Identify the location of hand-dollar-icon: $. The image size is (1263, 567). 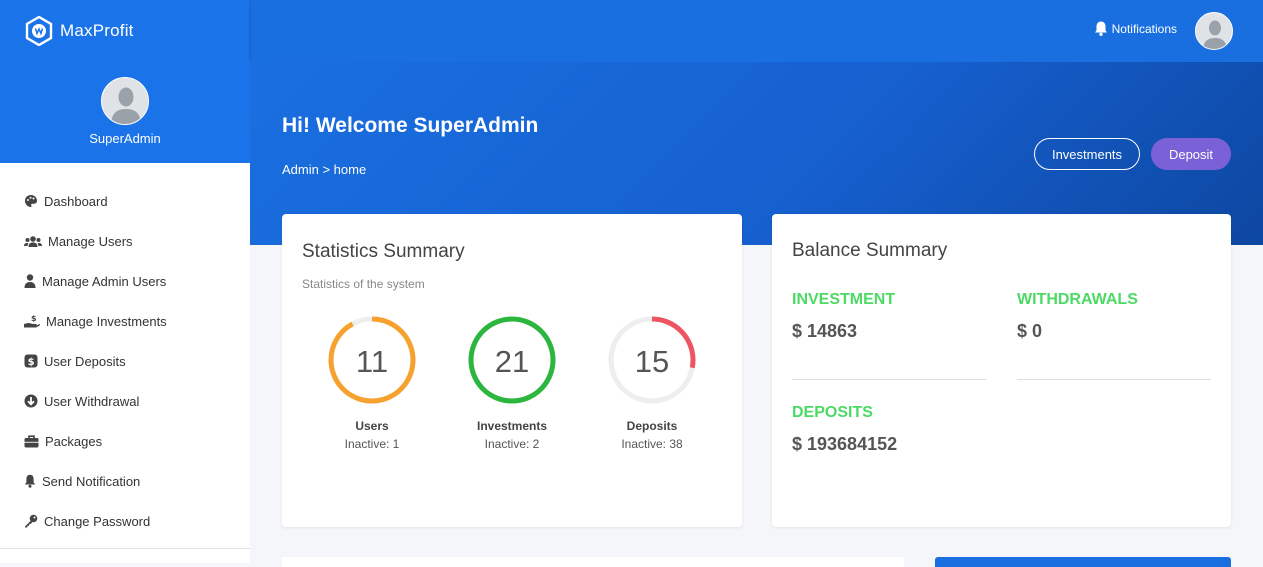
(32, 321).